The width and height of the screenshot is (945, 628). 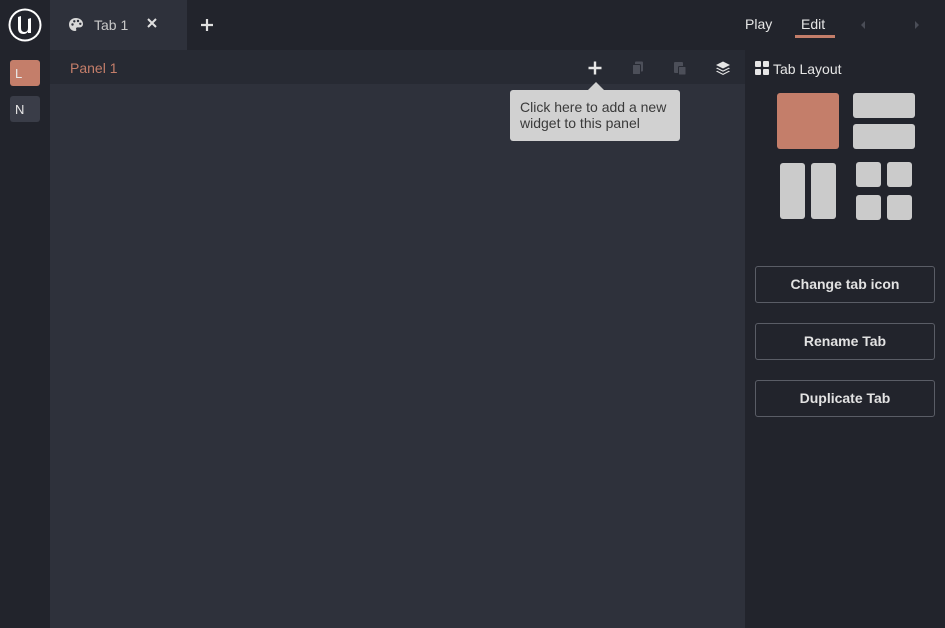 I want to click on layout-grid-option, so click(x=884, y=191).